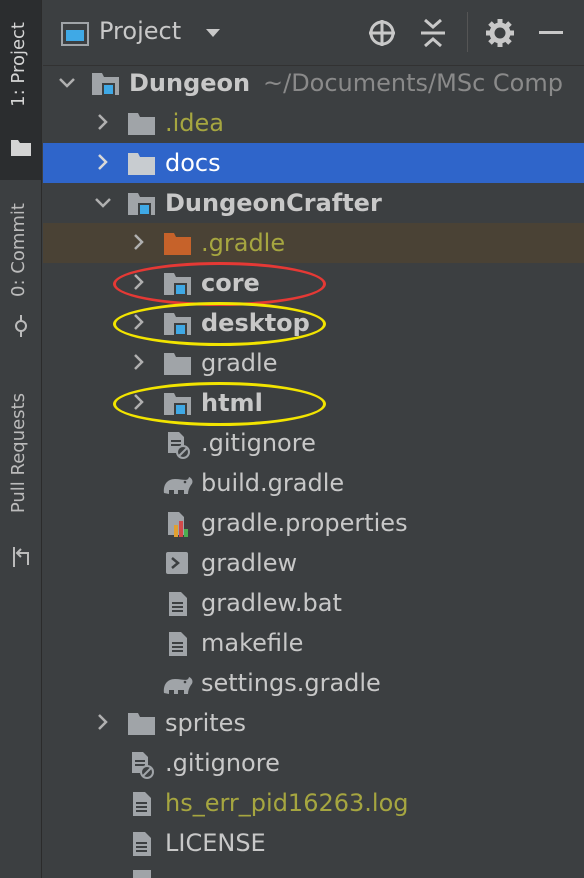 The image size is (584, 878). I want to click on pull-requests-tool-tab: Pull Requests, so click(20, 480).